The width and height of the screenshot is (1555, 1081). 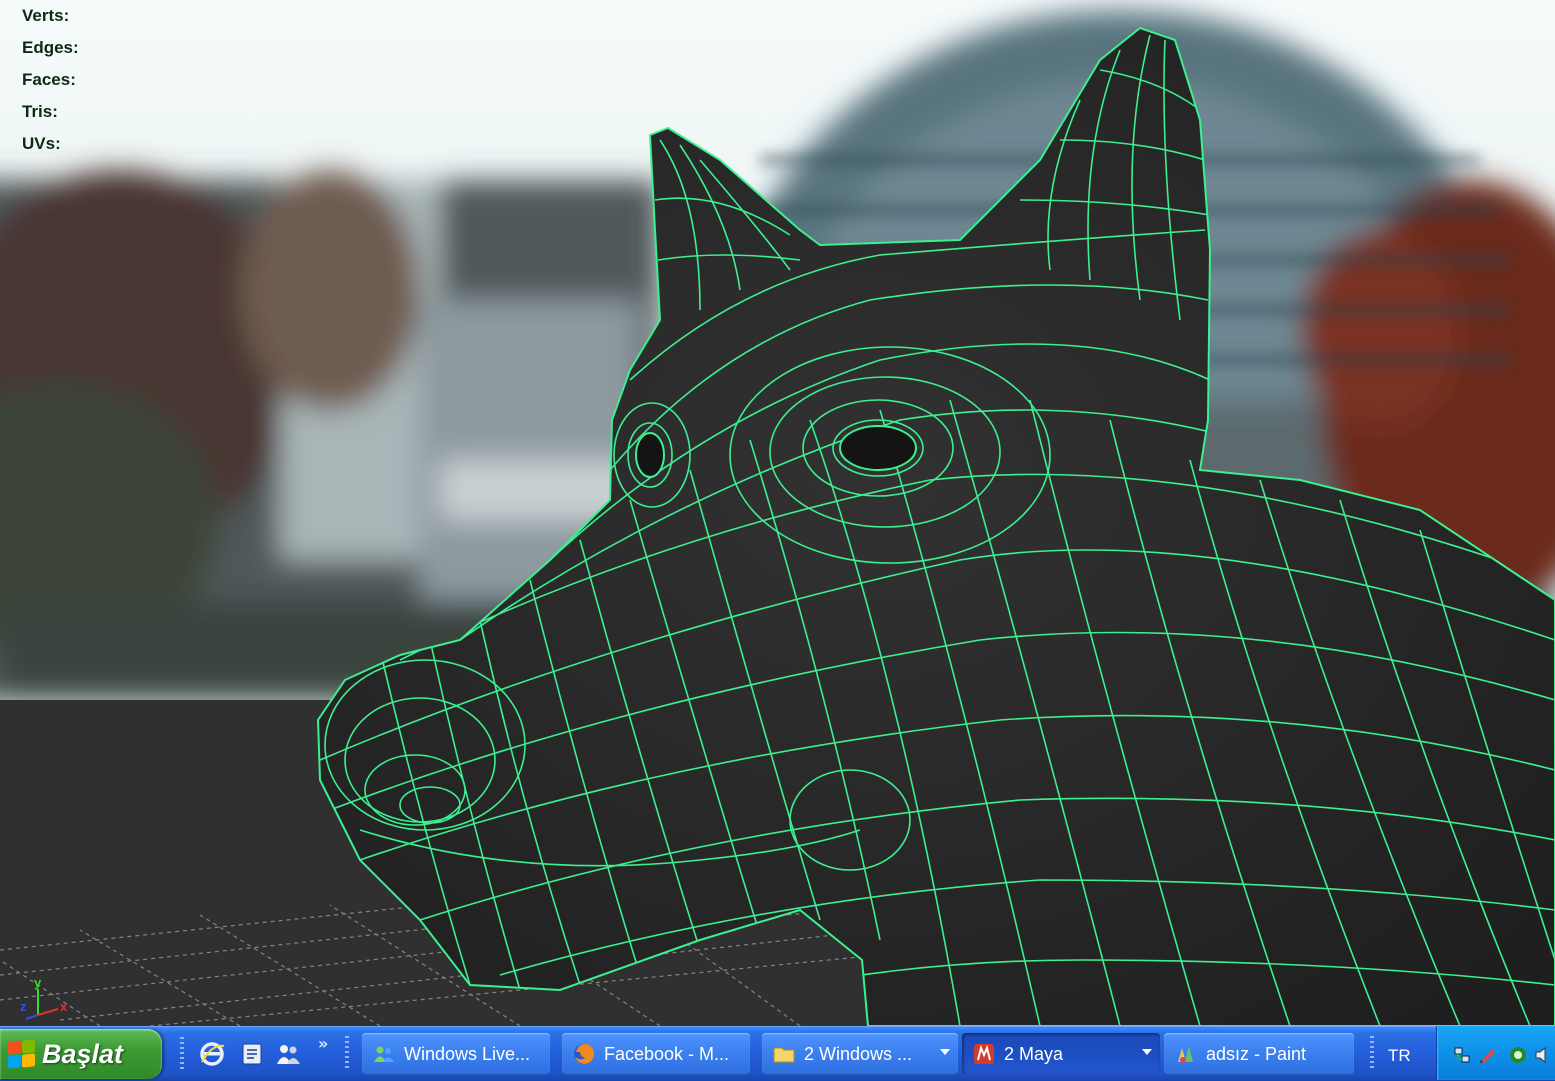 What do you see at coordinates (347, 1053) in the screenshot?
I see `taskbar-grip` at bounding box center [347, 1053].